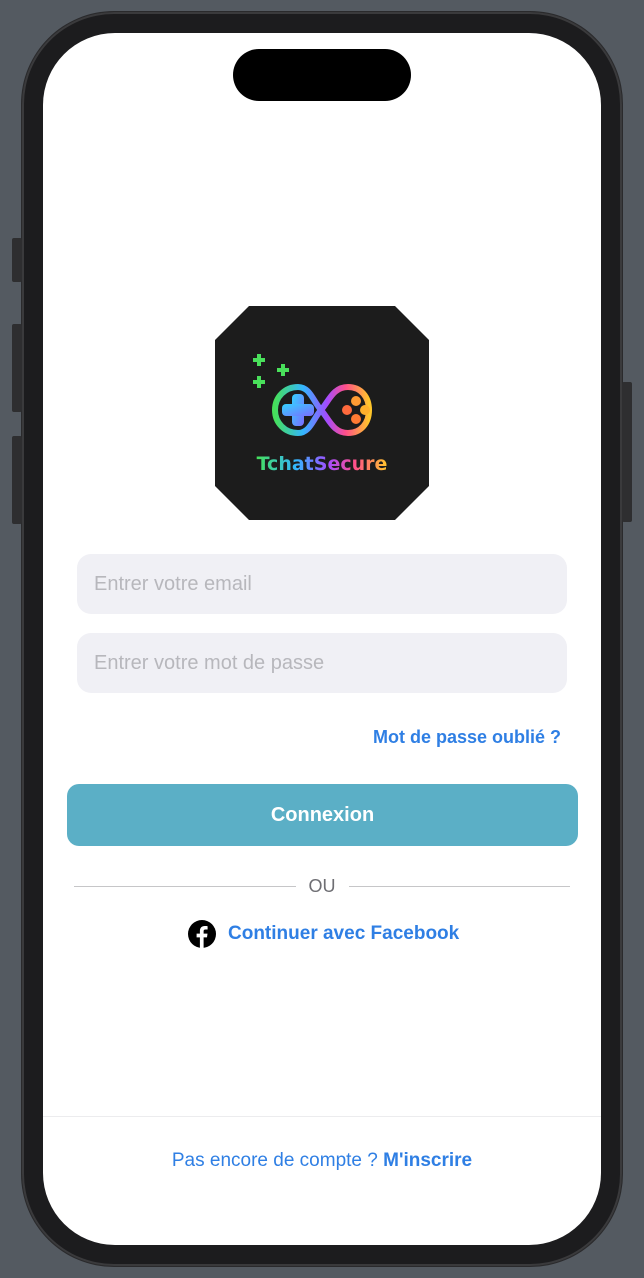 This screenshot has width=644, height=1278. Describe the element at coordinates (344, 933) in the screenshot. I see `facebook-label: Continuer avec Facebook` at that location.